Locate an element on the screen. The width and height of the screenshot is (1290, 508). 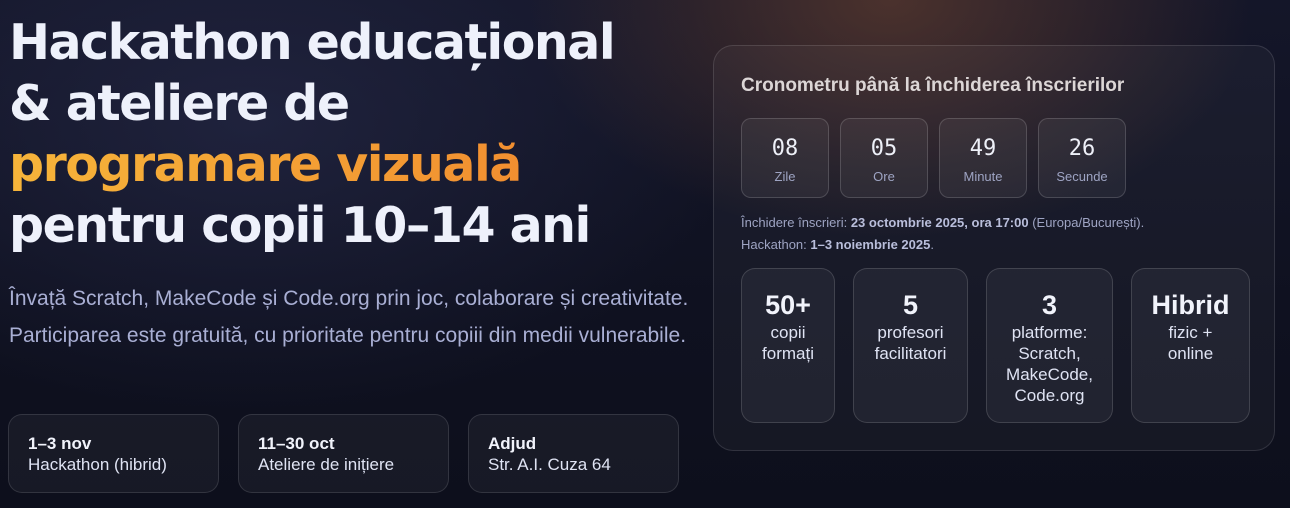
stat-card-format: Hibrid fizic + online is located at coordinates (1190, 345).